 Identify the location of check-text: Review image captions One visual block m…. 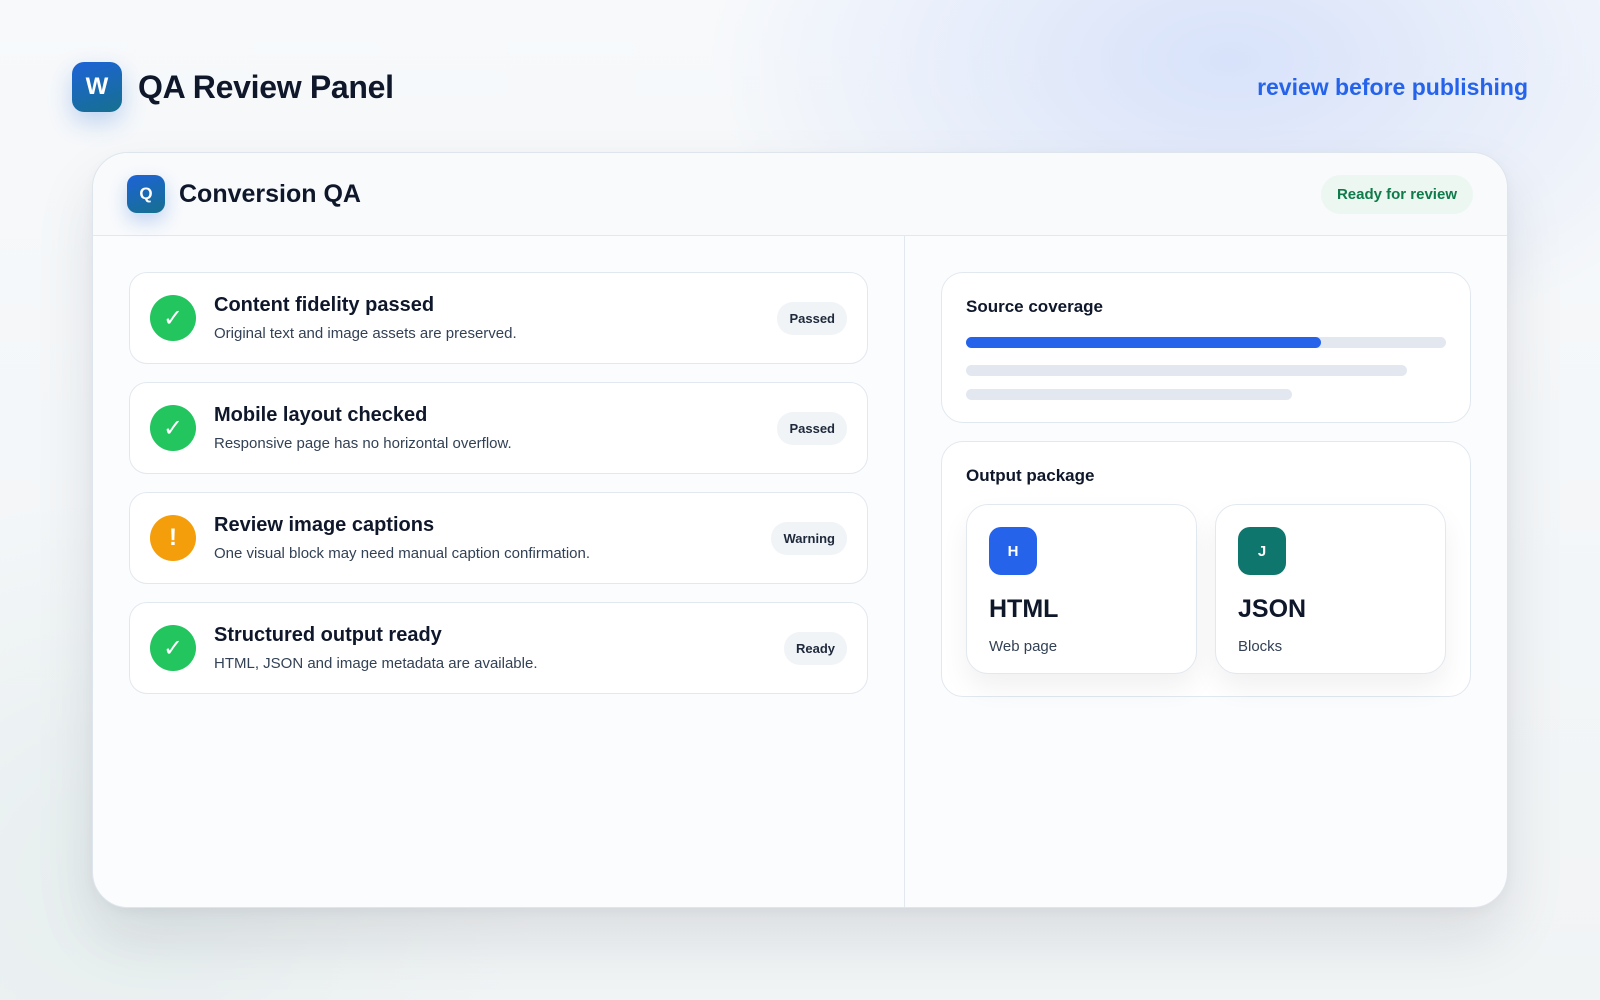
(492, 538).